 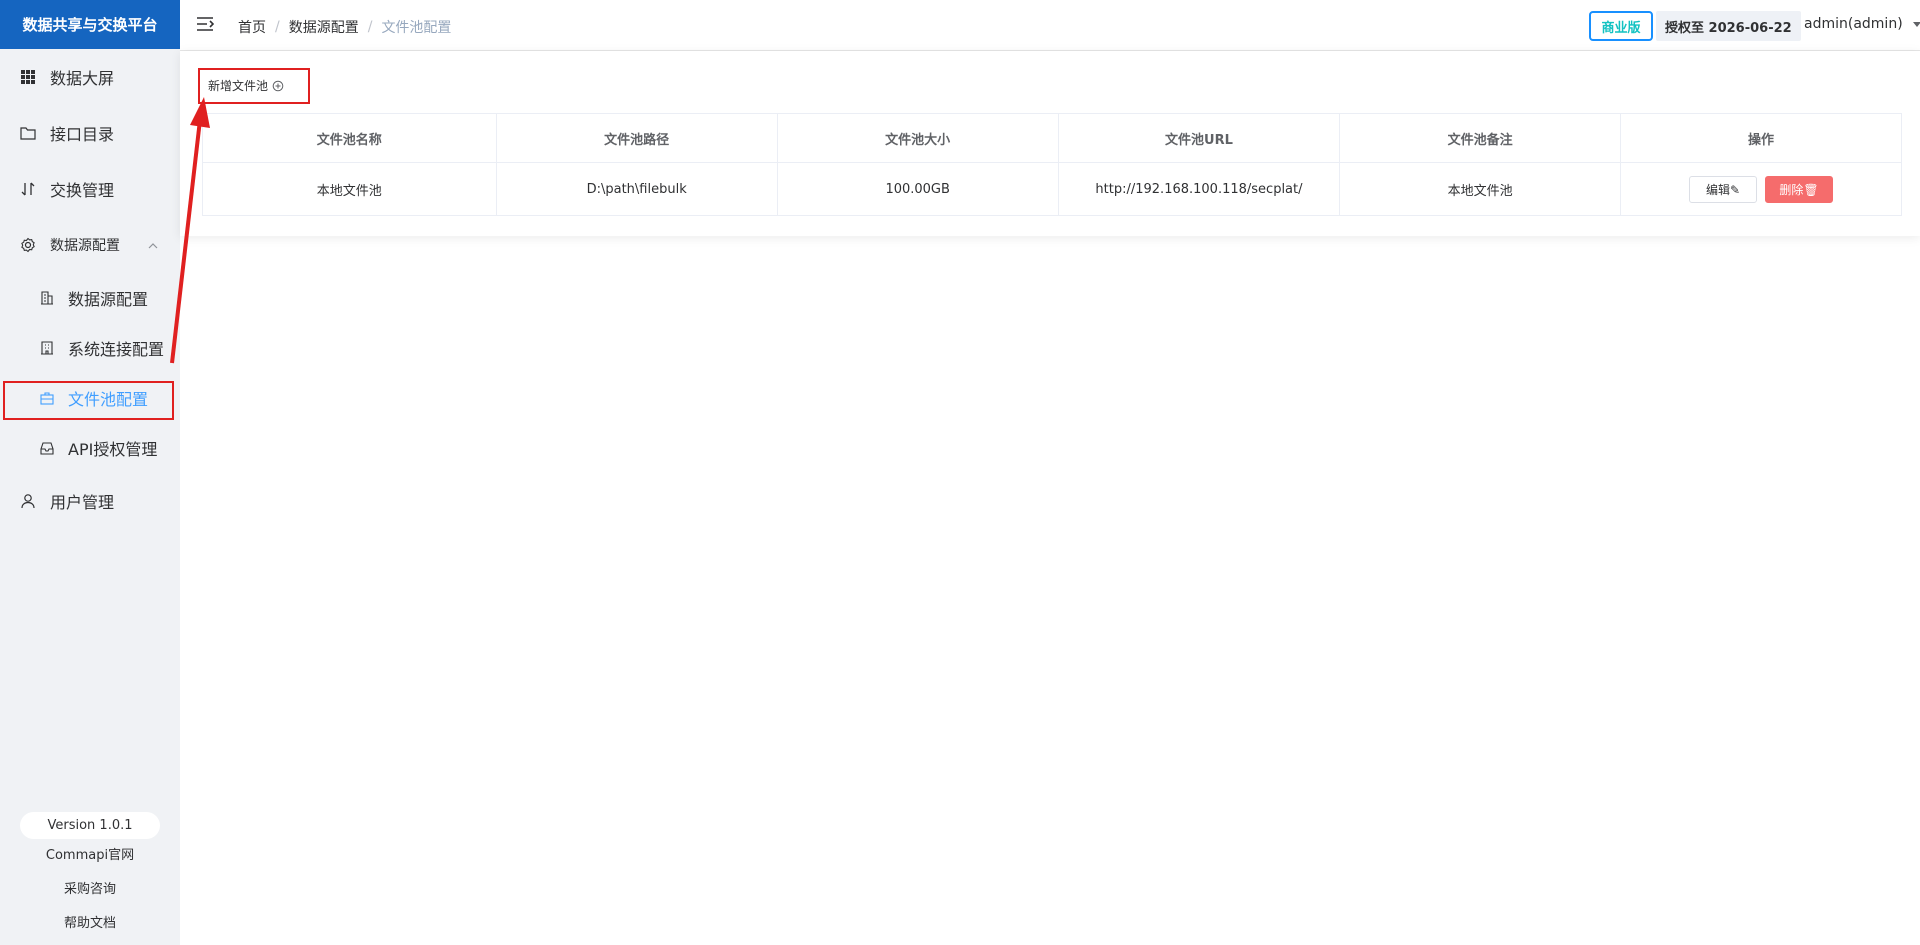 I want to click on cell-path: D:\path\filebulk, so click(x=636, y=189).